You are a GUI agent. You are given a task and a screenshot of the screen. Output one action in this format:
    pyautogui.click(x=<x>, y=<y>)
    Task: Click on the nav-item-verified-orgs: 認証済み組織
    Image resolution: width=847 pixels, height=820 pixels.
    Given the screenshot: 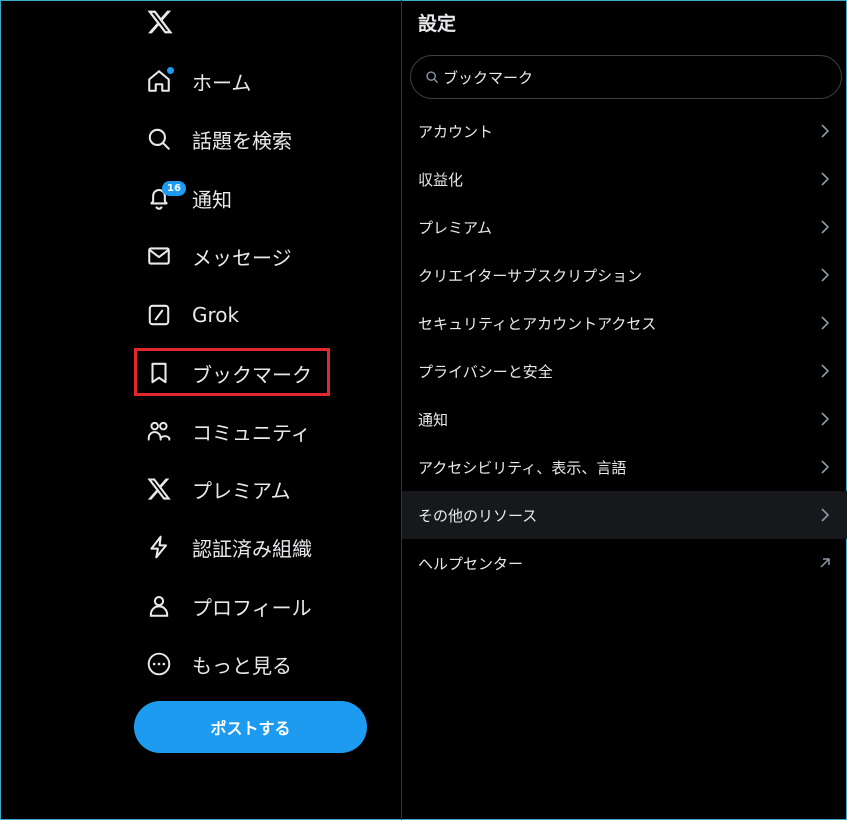 What is the action you would take?
    pyautogui.click(x=223, y=547)
    